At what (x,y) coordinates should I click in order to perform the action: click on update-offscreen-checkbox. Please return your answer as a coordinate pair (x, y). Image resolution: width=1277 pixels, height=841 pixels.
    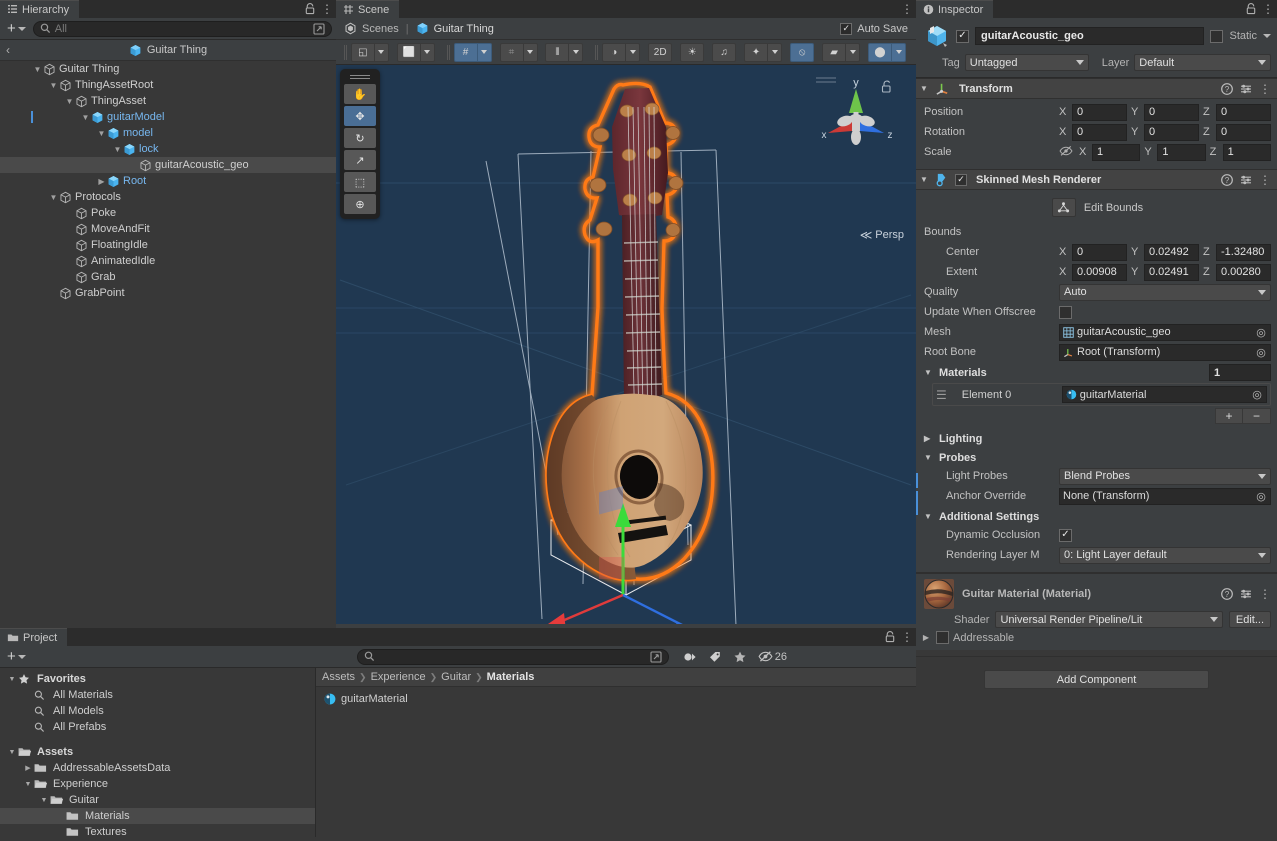
    Looking at the image, I should click on (1065, 312).